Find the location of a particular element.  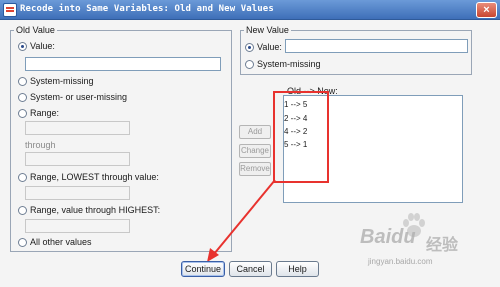

continue-button: Continue is located at coordinates (203, 269).